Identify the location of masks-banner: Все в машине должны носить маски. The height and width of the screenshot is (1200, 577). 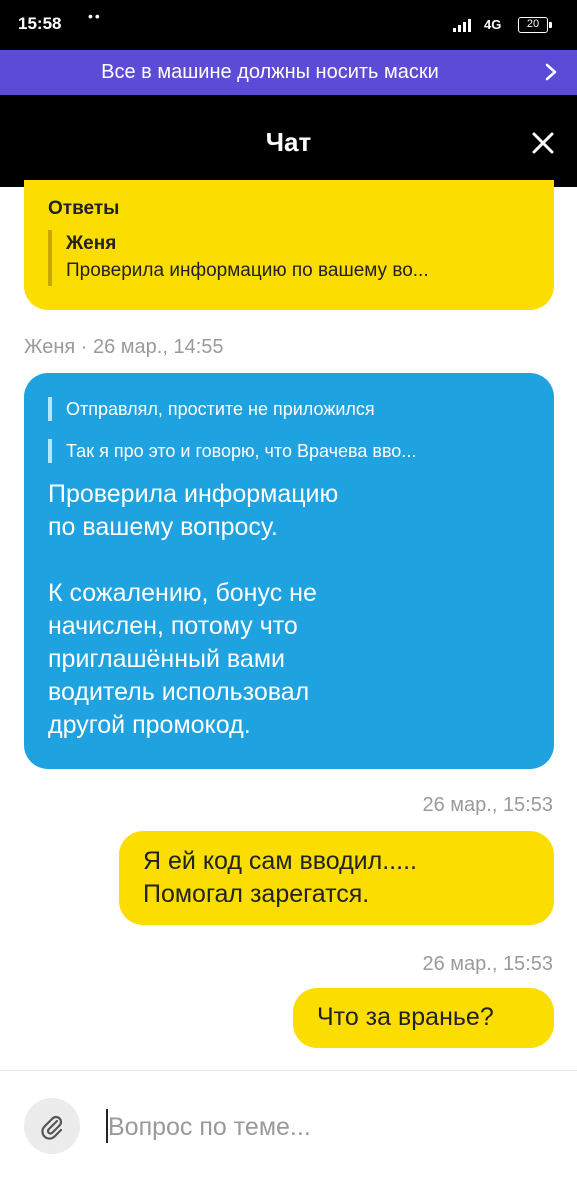
(288, 72).